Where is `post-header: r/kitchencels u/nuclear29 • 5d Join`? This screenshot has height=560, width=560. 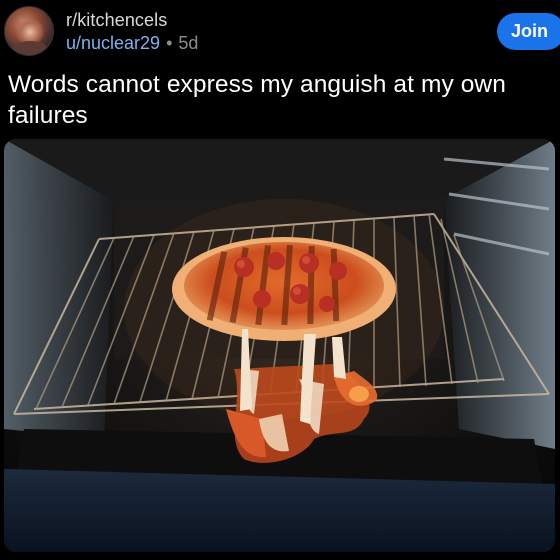
post-header: r/kitchencels u/nuclear29 • 5d Join is located at coordinates (280, 31).